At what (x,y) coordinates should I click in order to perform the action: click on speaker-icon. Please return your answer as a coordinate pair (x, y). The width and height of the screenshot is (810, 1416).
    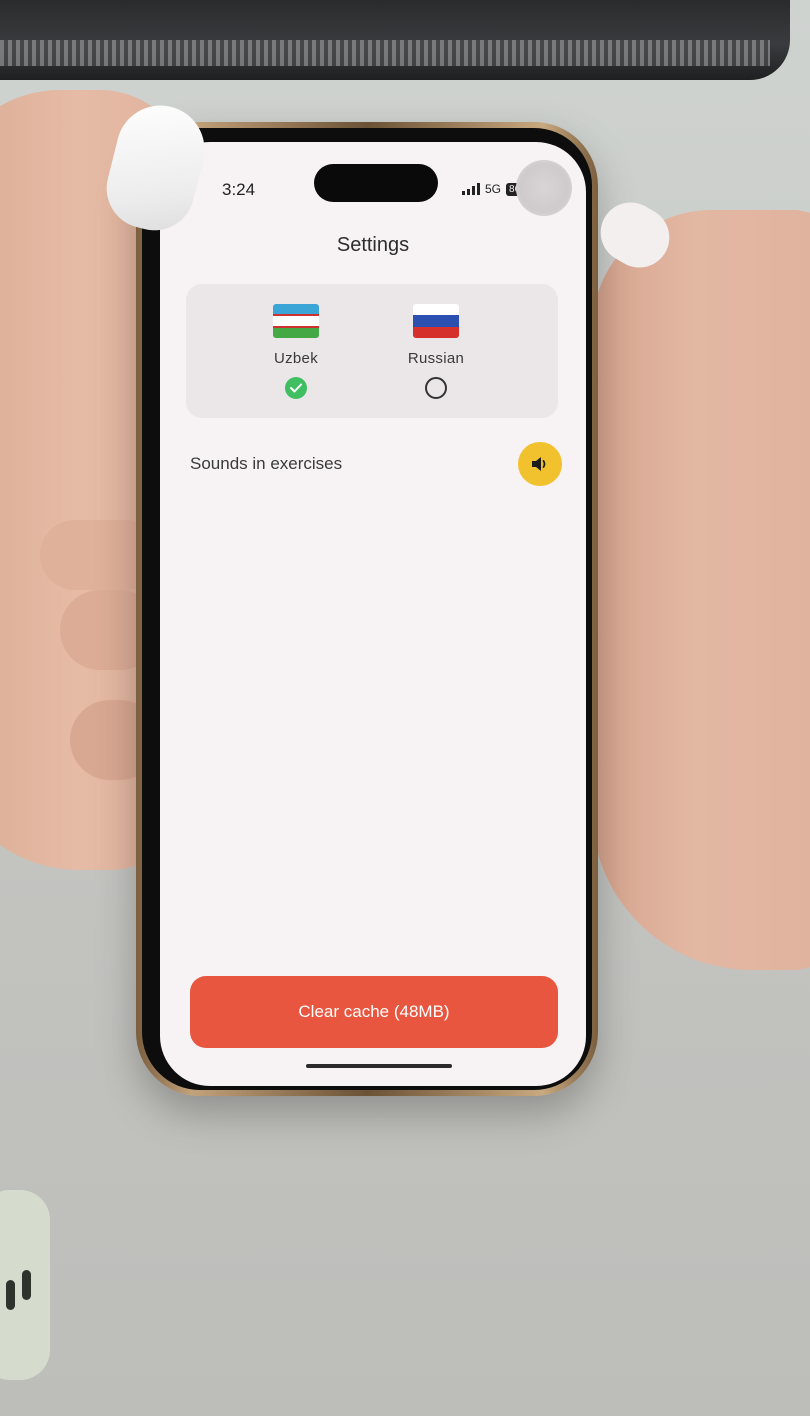
    Looking at the image, I should click on (539, 464).